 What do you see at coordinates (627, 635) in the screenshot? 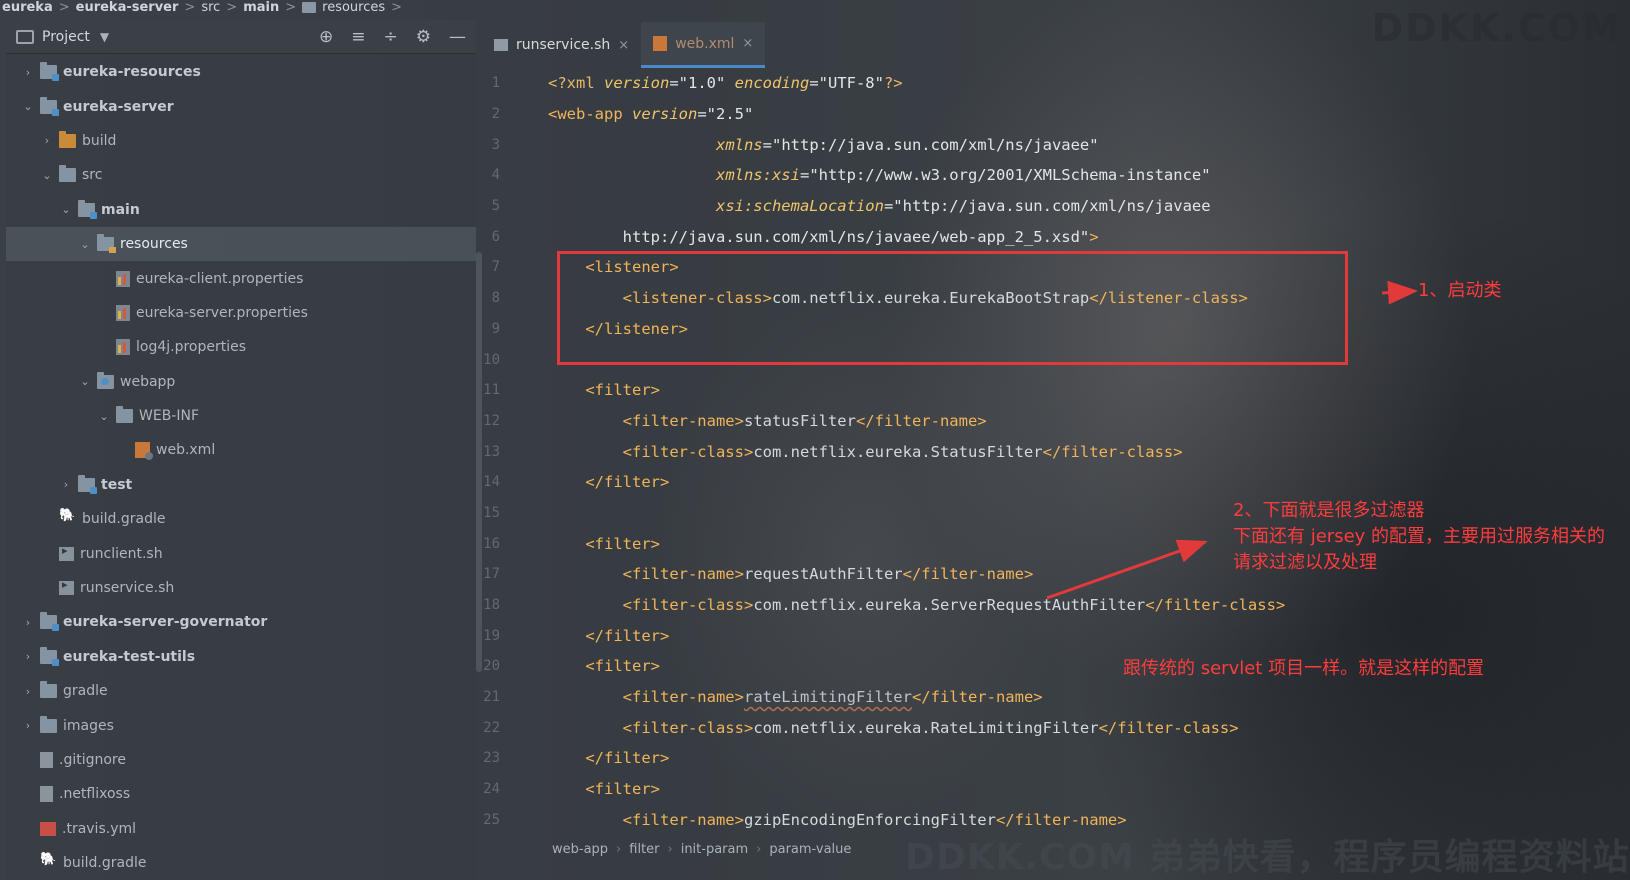
I see `code-token: </filter>` at bounding box center [627, 635].